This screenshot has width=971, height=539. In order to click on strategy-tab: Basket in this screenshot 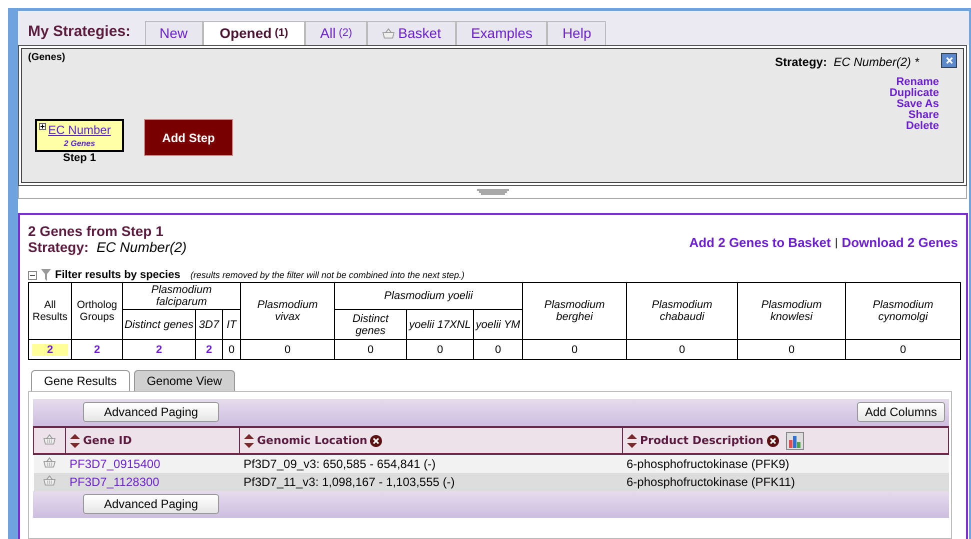, I will do `click(411, 33)`.